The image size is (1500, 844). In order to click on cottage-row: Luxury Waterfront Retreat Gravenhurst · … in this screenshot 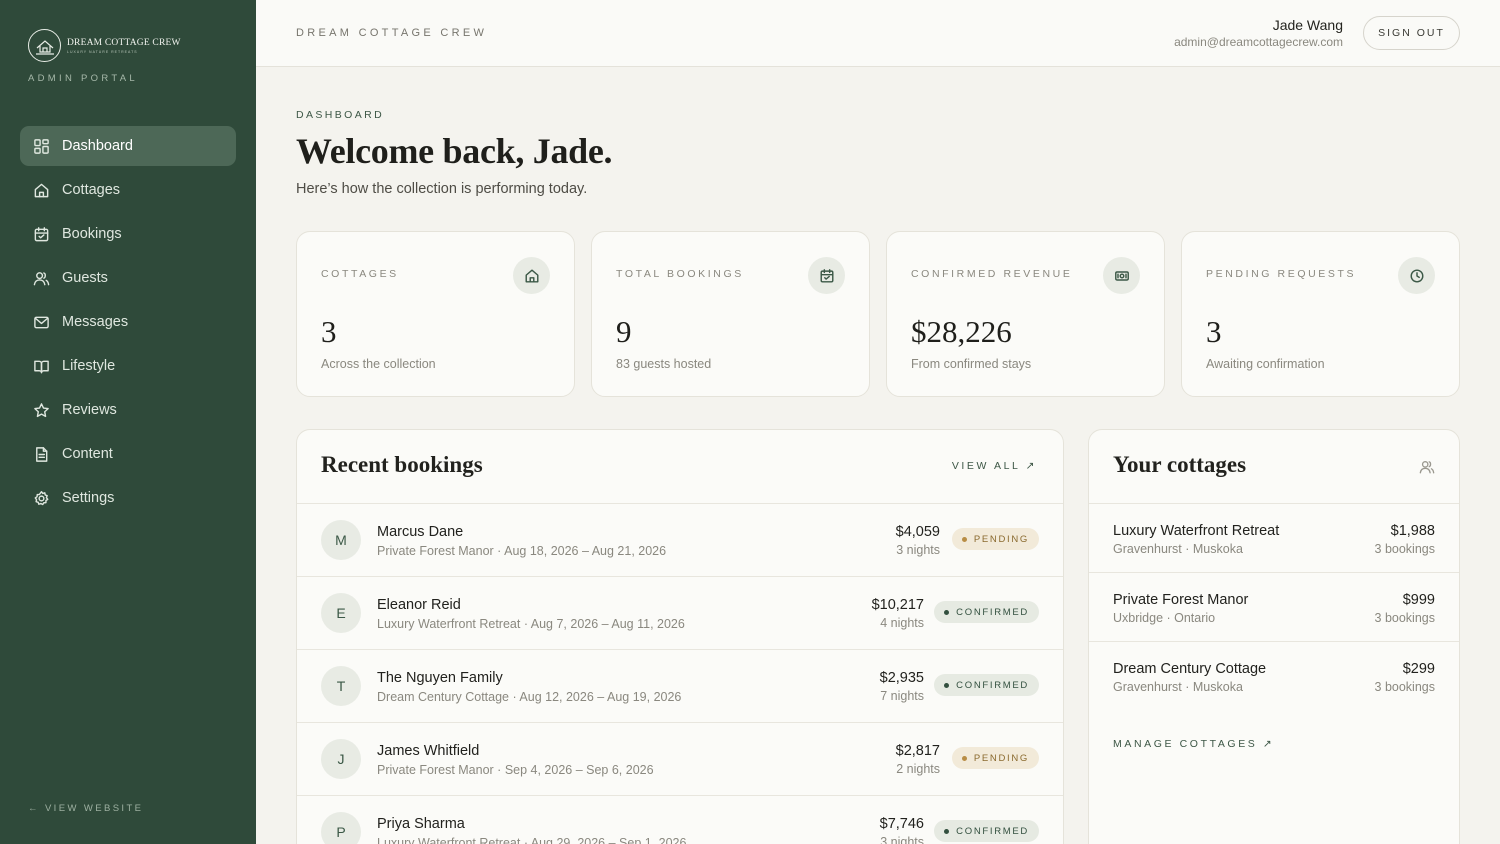, I will do `click(1274, 537)`.